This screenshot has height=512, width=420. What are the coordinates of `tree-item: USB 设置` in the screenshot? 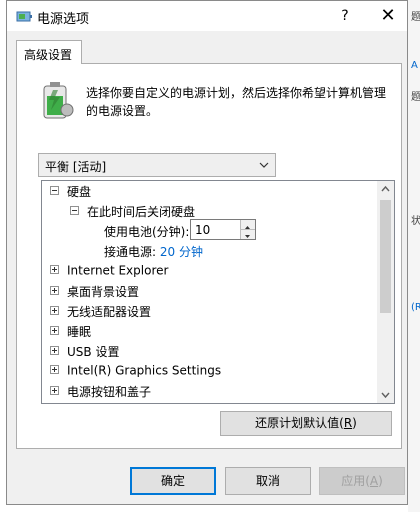 It's located at (84, 353).